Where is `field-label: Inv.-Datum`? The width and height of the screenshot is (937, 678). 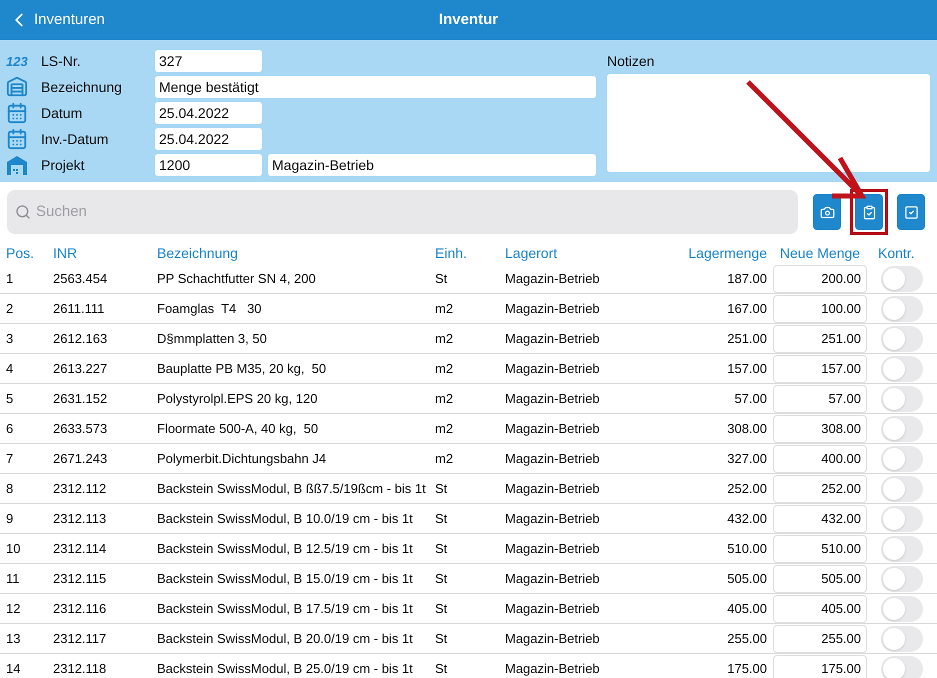 field-label: Inv.-Datum is located at coordinates (75, 139).